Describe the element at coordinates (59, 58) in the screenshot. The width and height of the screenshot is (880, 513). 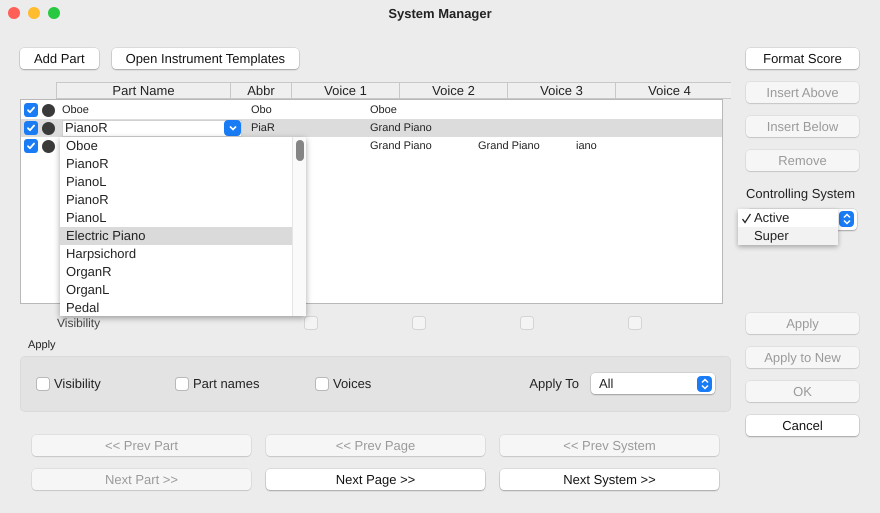
I see `toolbar-button: Add Part` at that location.